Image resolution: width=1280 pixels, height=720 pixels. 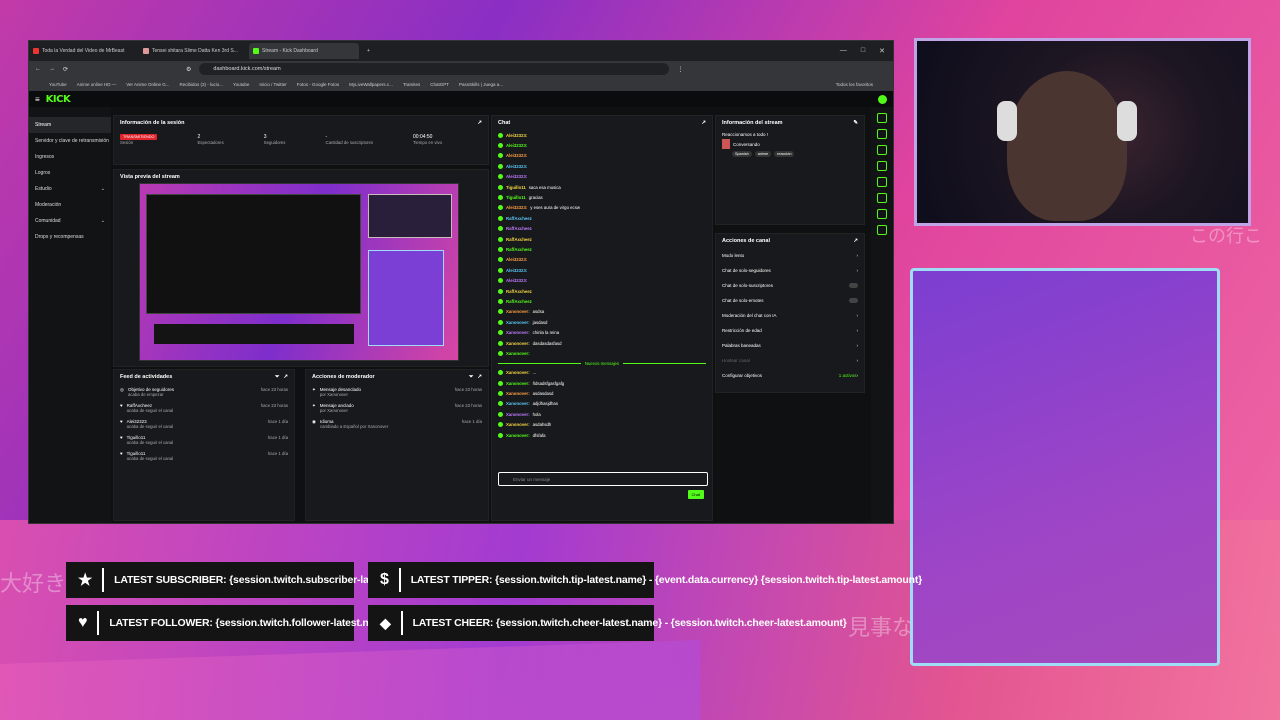 I want to click on site-icon, so click(x=146, y=51).